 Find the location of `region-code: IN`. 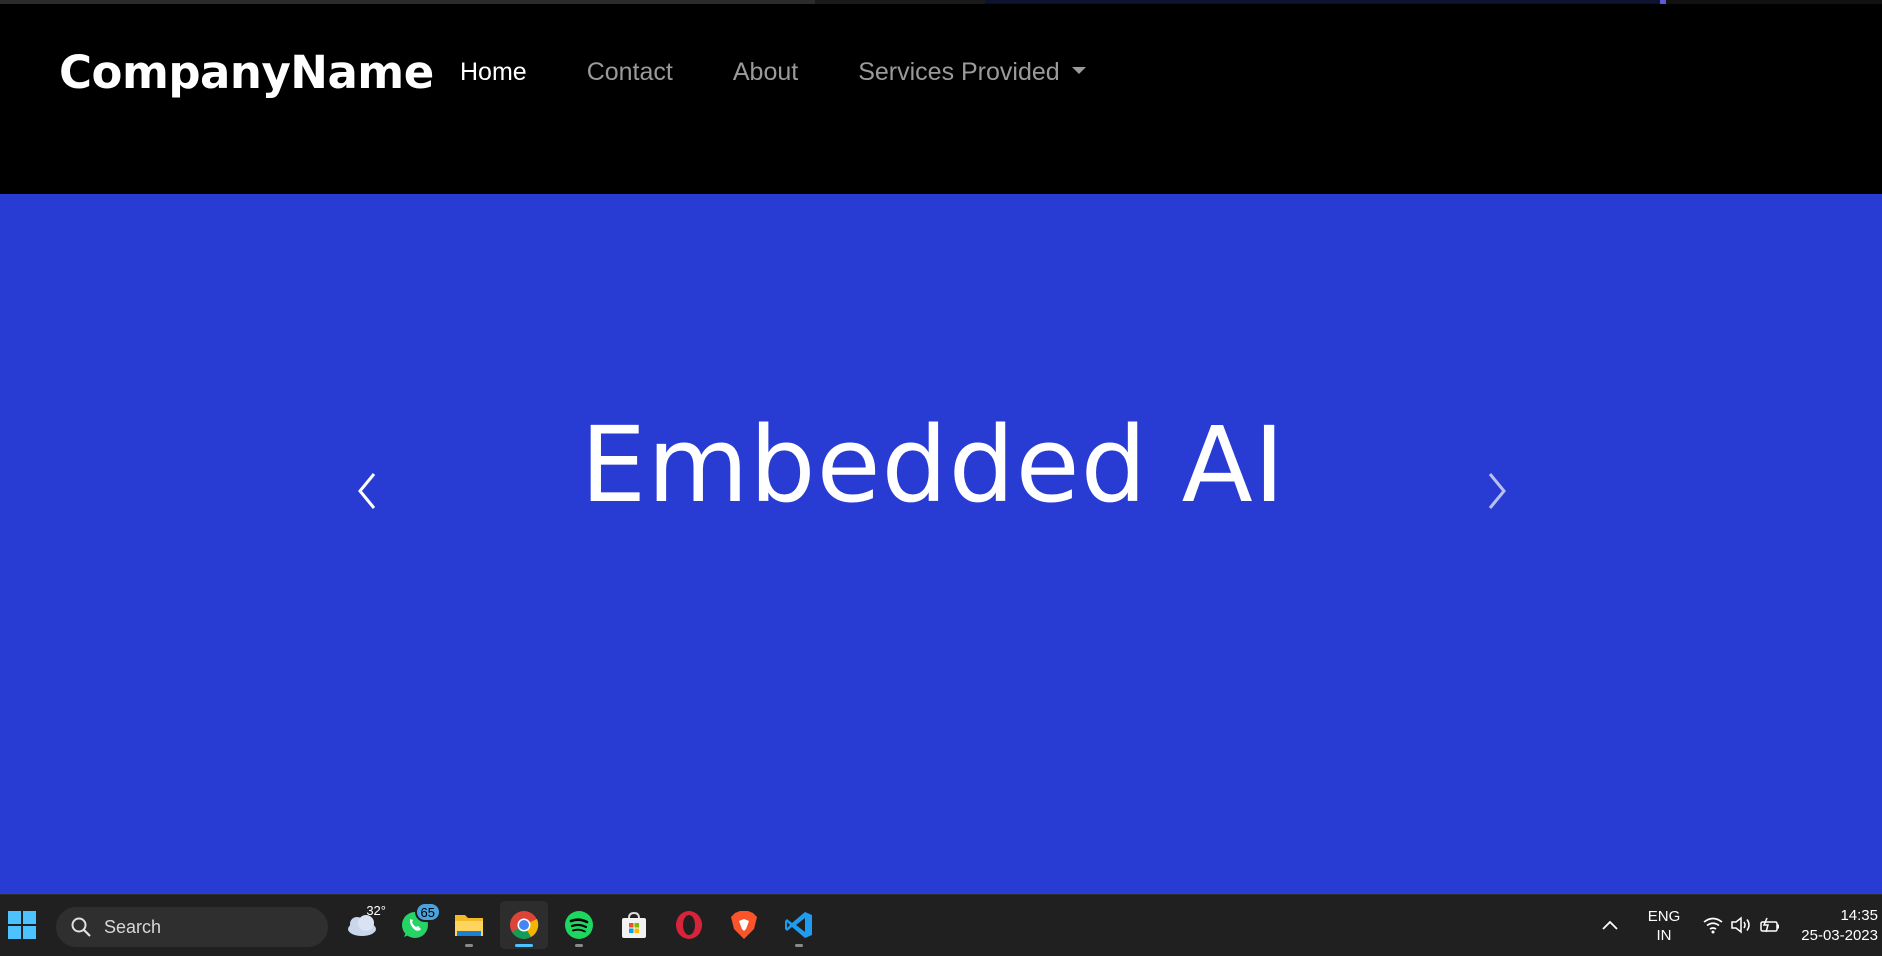

region-code: IN is located at coordinates (1664, 935).